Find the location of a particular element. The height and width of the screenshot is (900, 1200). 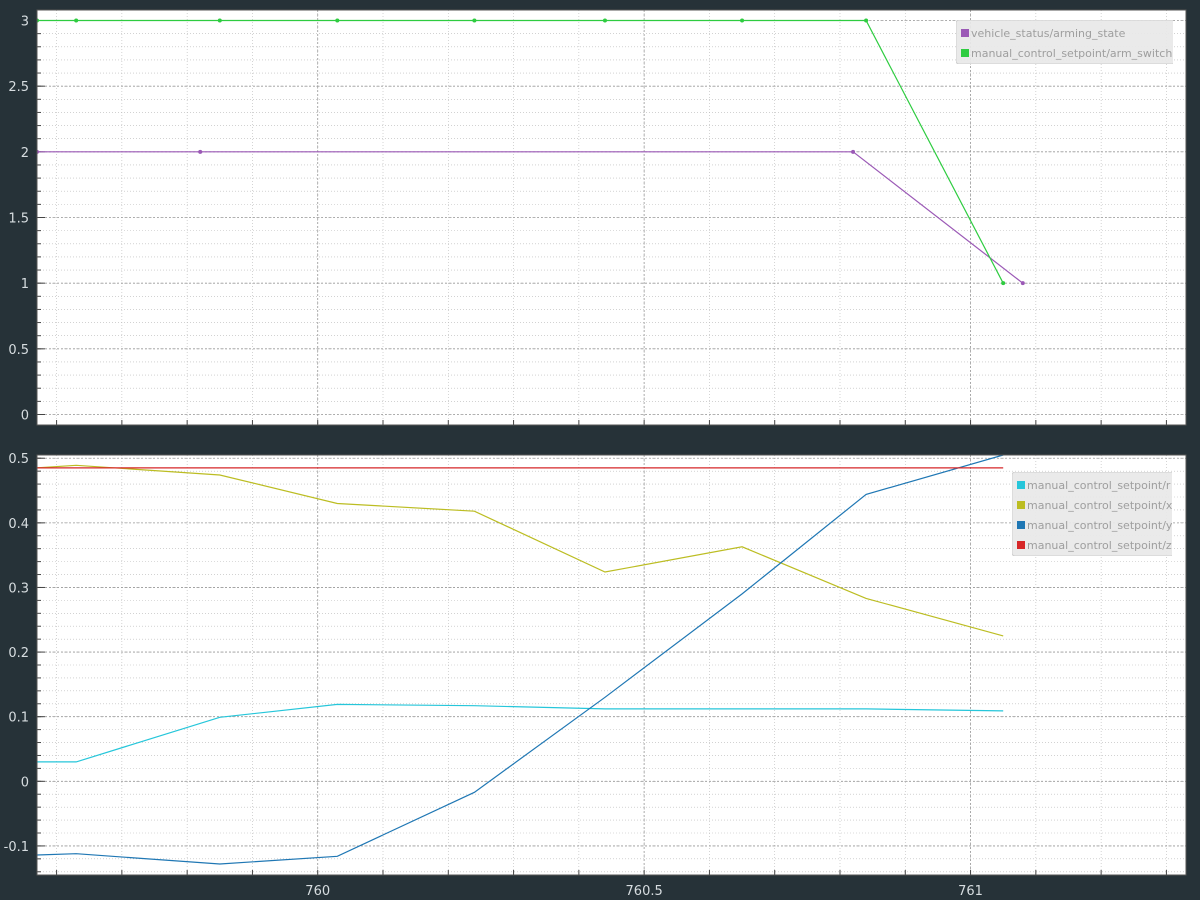

bottom-legend-label-0: manual_control_setpoint/r is located at coordinates (1099, 485).